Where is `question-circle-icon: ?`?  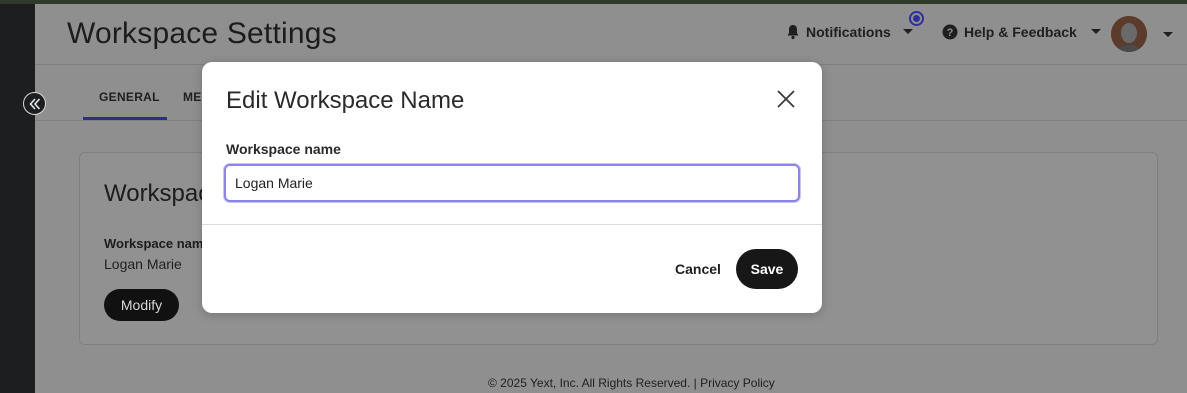 question-circle-icon: ? is located at coordinates (950, 32).